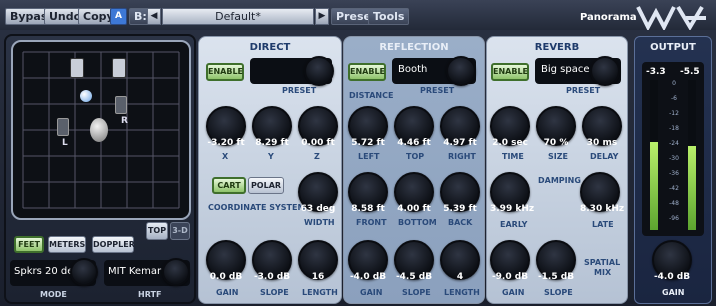  I want to click on output-title: OUTPUT, so click(673, 47).